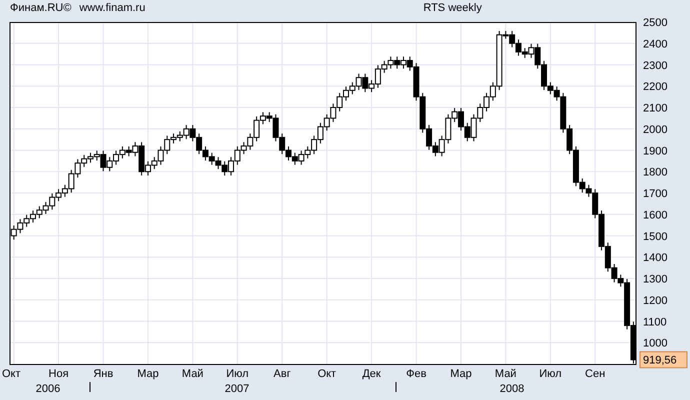  What do you see at coordinates (655, 172) in the screenshot?
I see `axis-label: 1800` at bounding box center [655, 172].